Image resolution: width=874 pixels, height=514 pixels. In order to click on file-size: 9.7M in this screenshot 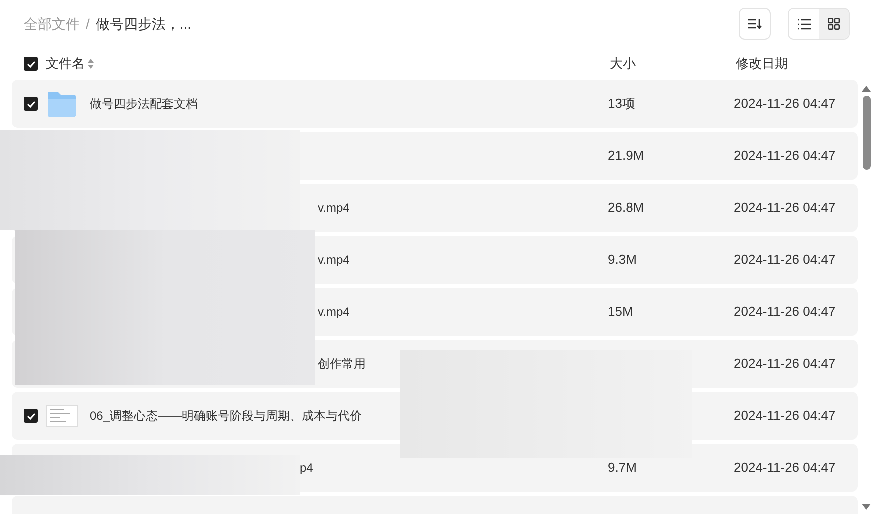, I will do `click(623, 468)`.